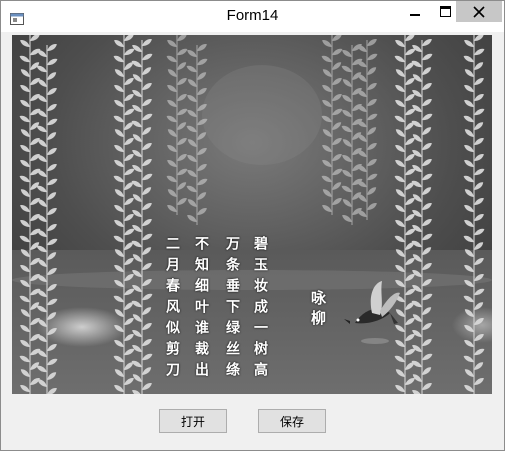 The image size is (505, 451). Describe the element at coordinates (252, 16) in the screenshot. I see `title-bar: Form14` at that location.